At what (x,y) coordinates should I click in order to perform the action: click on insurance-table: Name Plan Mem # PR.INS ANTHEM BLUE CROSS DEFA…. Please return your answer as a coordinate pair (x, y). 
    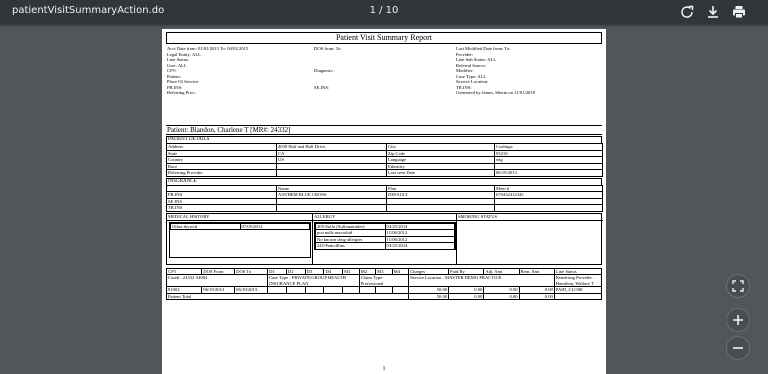
    Looking at the image, I should click on (384, 198).